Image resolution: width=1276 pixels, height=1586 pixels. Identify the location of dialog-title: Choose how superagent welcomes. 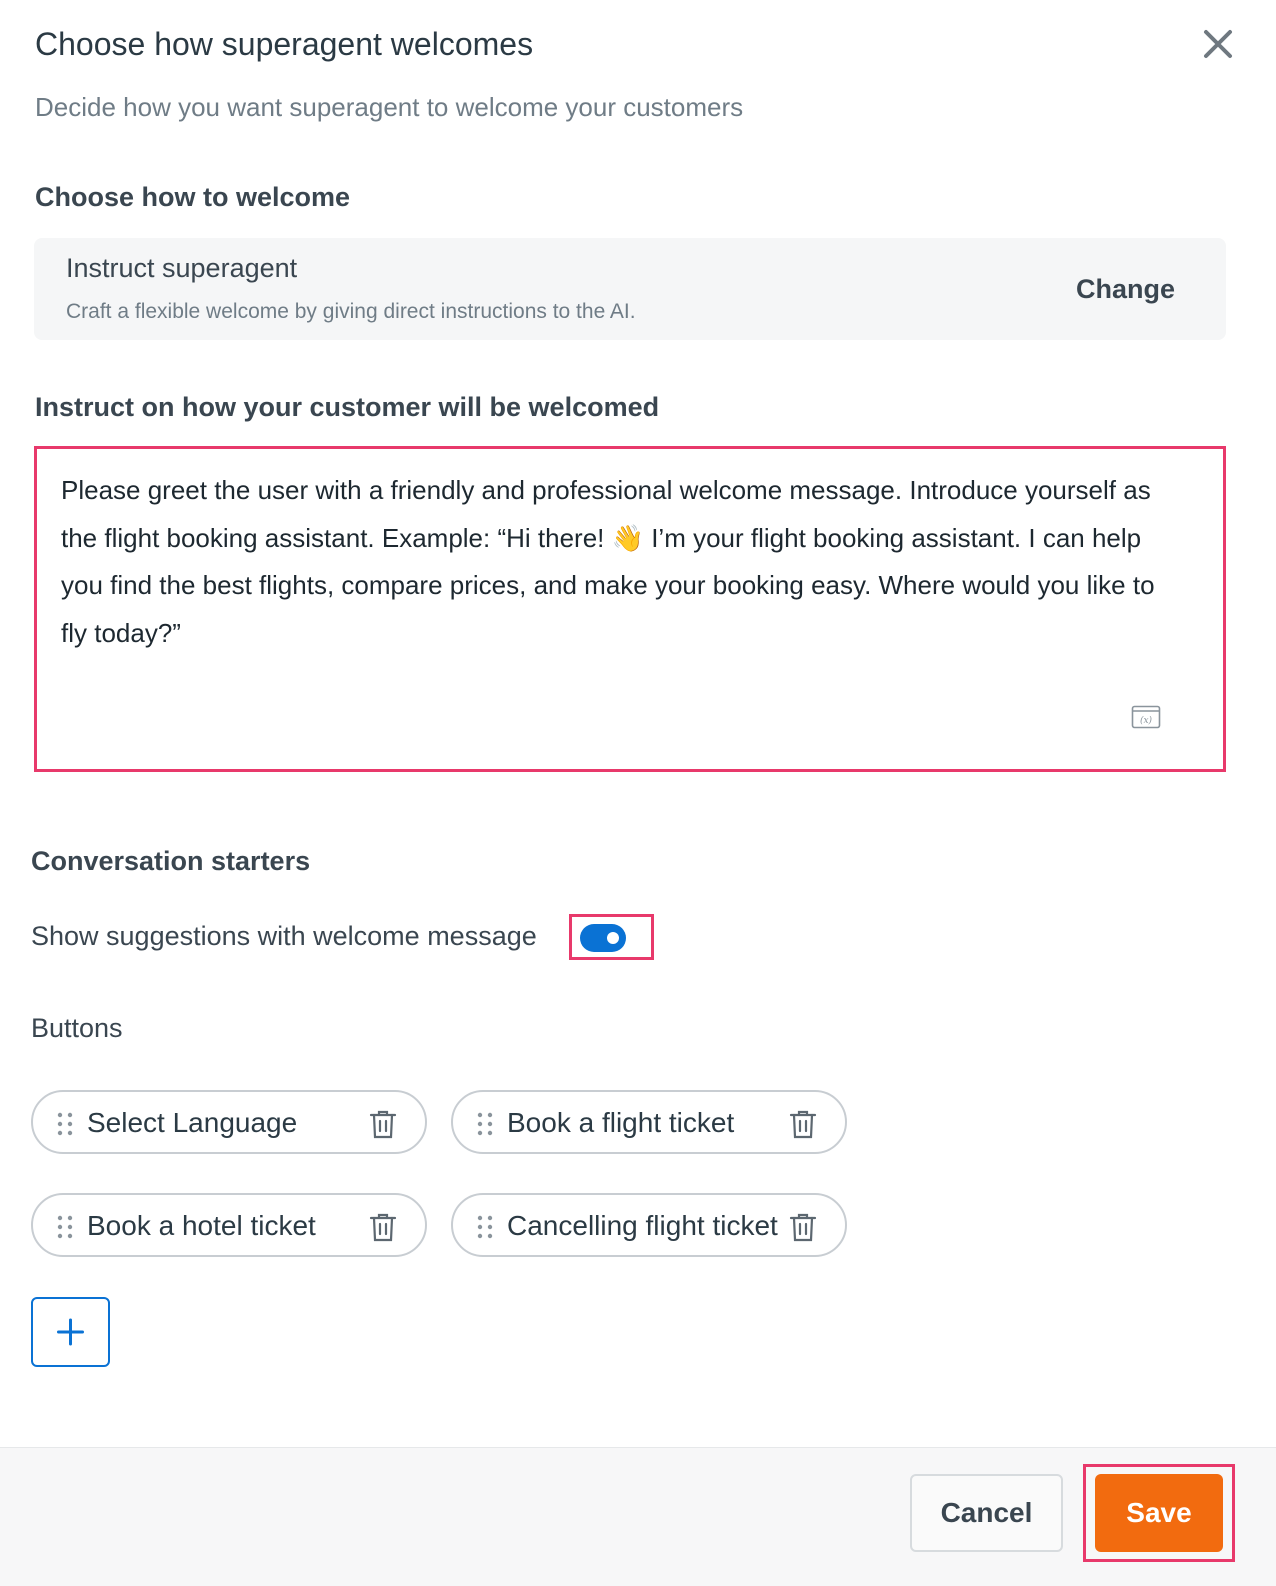
(284, 44).